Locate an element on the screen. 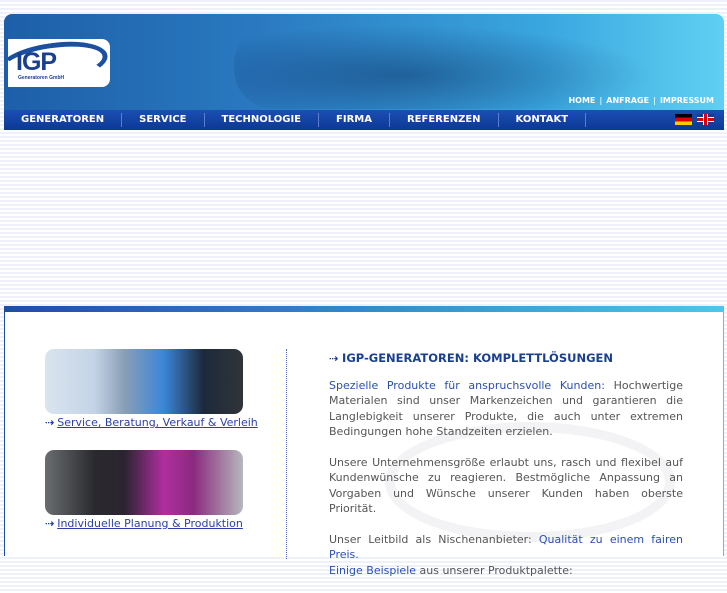 The height and width of the screenshot is (593, 727). title-text: IGP-GENERATOREN: KOMPLETTLÖSUNGEN is located at coordinates (477, 358).